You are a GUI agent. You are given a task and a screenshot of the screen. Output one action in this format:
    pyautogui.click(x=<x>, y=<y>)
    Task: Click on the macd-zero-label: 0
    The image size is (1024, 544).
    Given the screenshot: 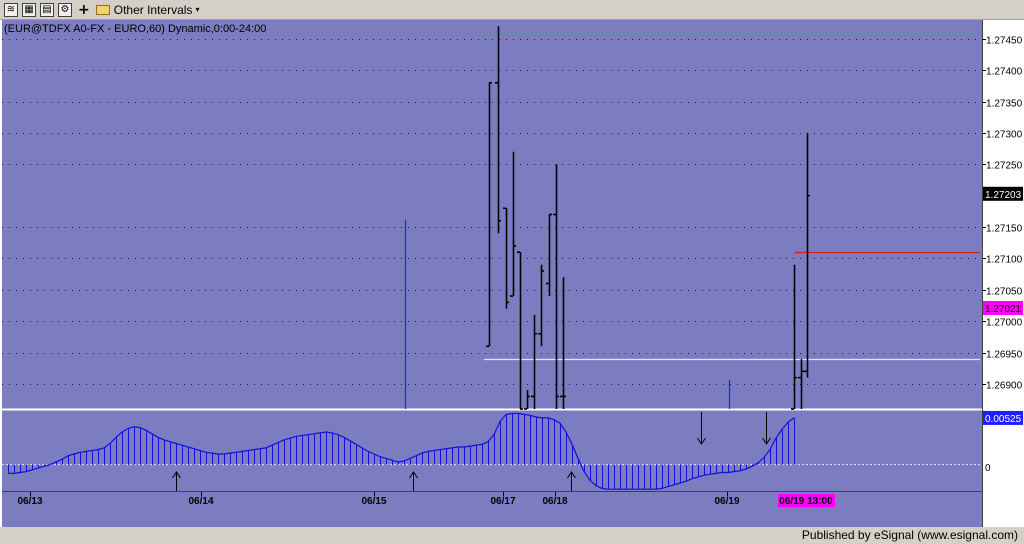 What is the action you would take?
    pyautogui.click(x=988, y=468)
    